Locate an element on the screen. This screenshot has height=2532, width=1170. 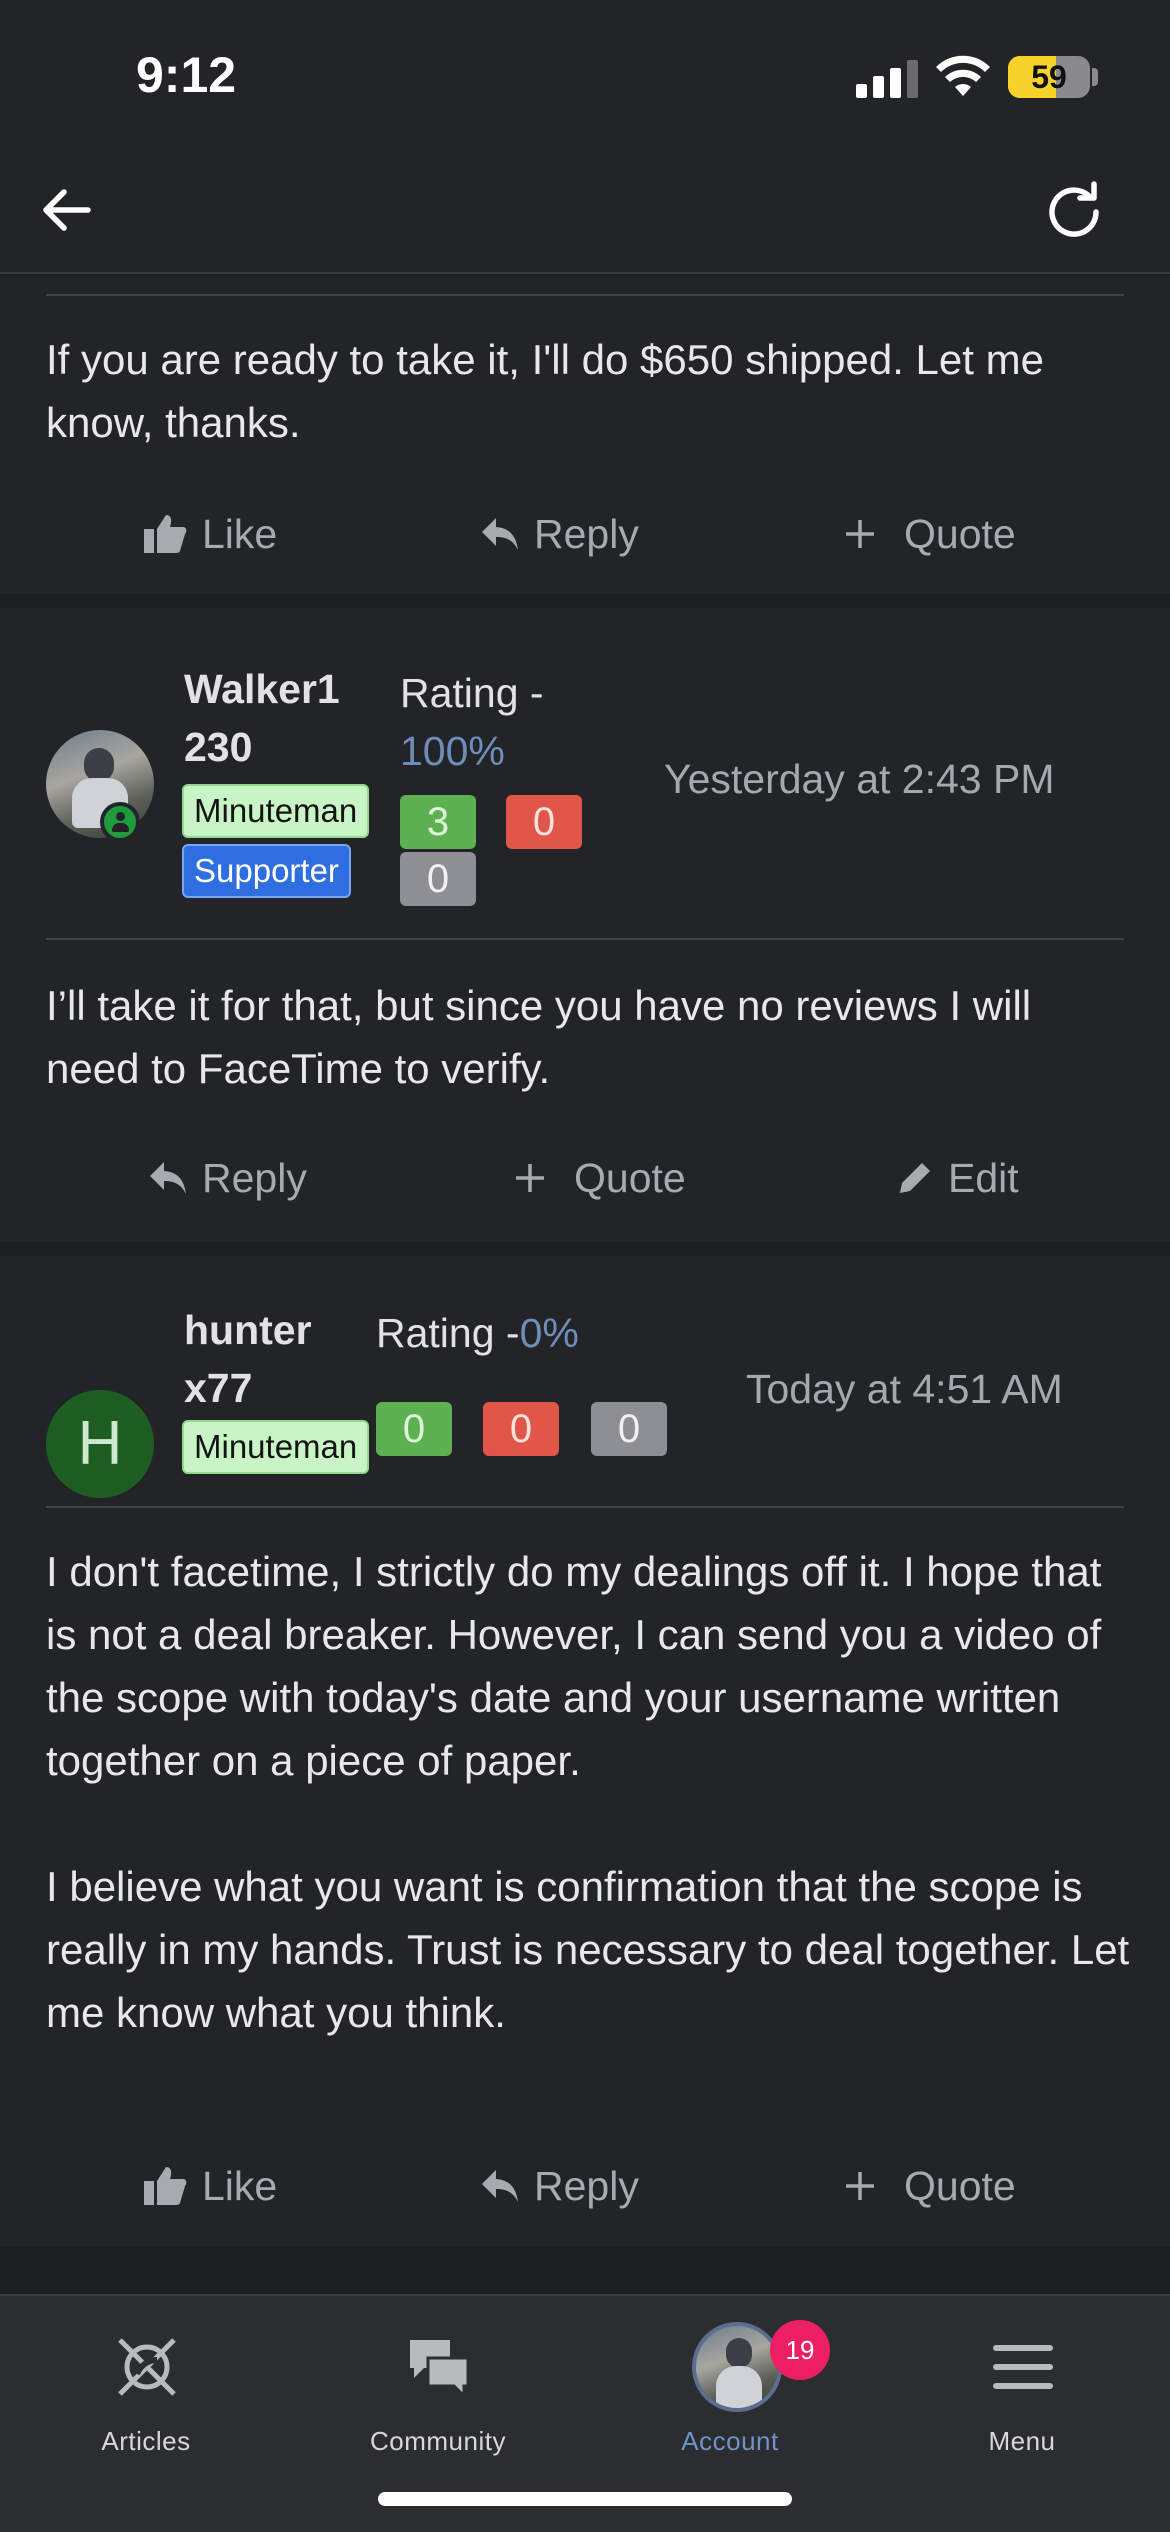
tab-menu: Menu is located at coordinates (1022, 2385).